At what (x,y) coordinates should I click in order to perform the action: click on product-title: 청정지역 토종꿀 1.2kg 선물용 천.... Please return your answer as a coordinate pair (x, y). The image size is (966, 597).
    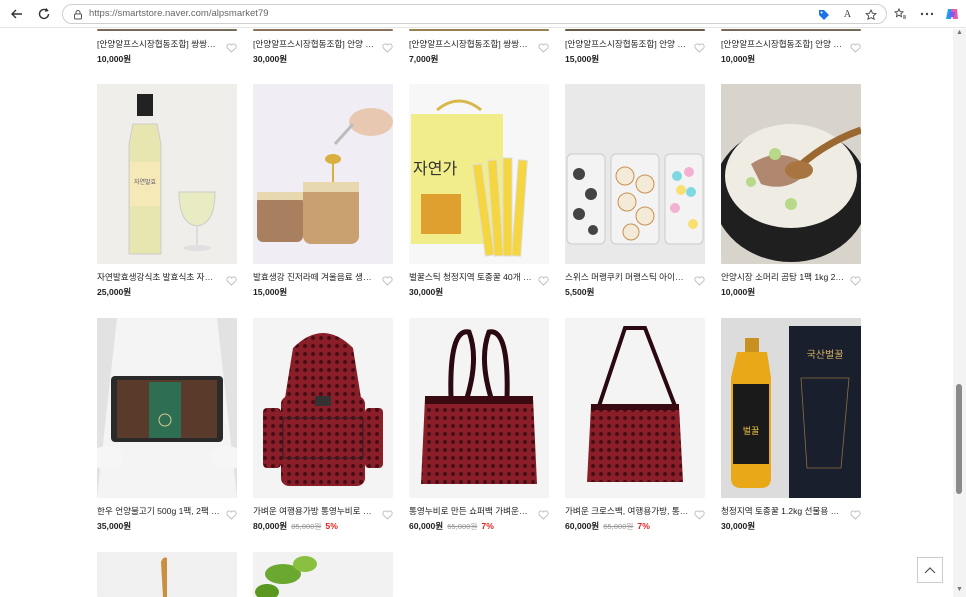
    Looking at the image, I should click on (783, 511).